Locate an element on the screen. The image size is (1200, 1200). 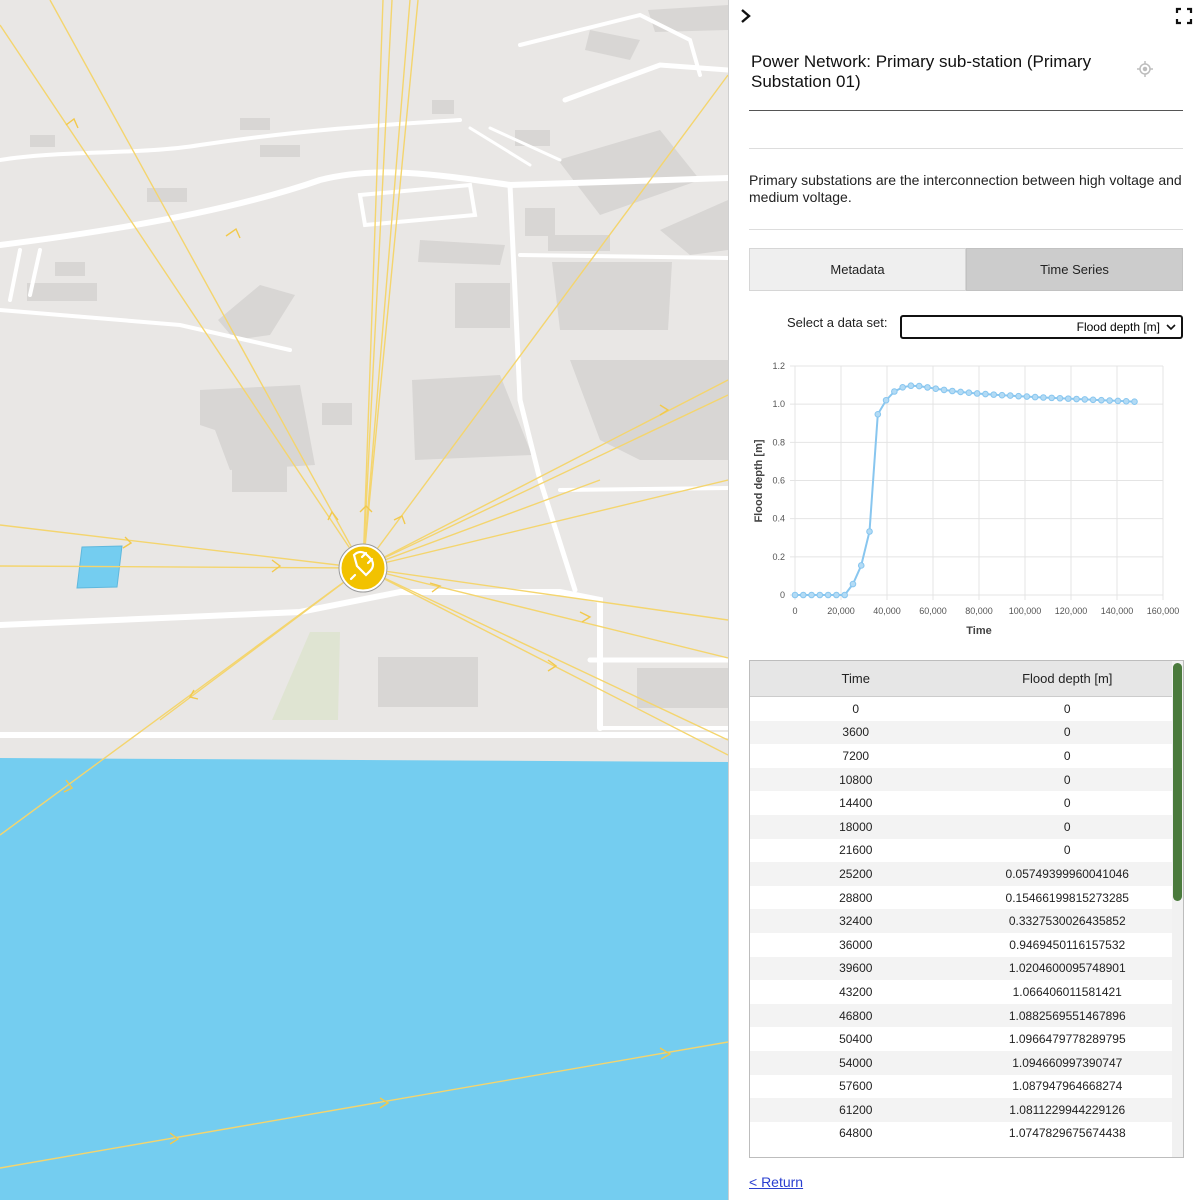
cell-flood-depth: 0.3327530026435852 is located at coordinates (1067, 921).